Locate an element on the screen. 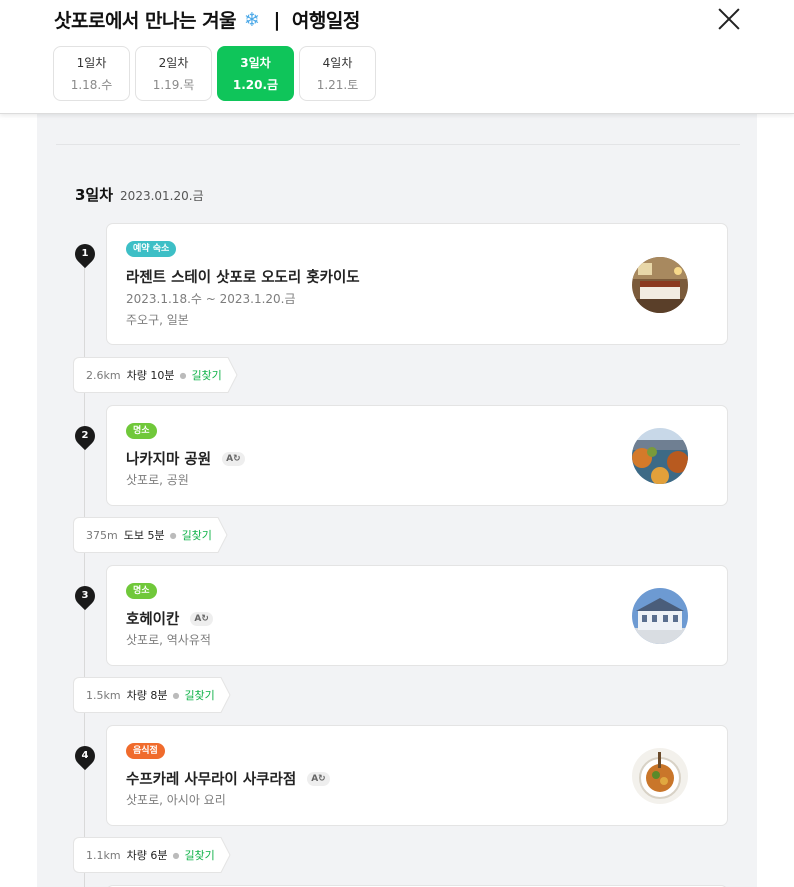 This screenshot has width=794, height=887. place-name-text: 라젠트 스테이 삿포로 오도리 홋카이도 is located at coordinates (243, 278).